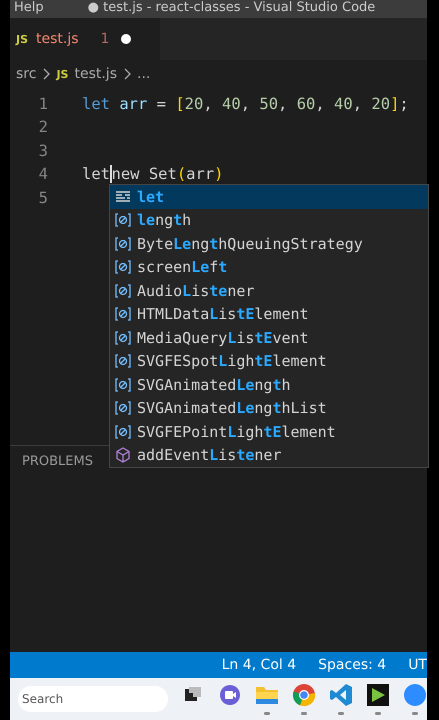  What do you see at coordinates (259, 665) in the screenshot?
I see `status-item: Ln 4, Col 4` at bounding box center [259, 665].